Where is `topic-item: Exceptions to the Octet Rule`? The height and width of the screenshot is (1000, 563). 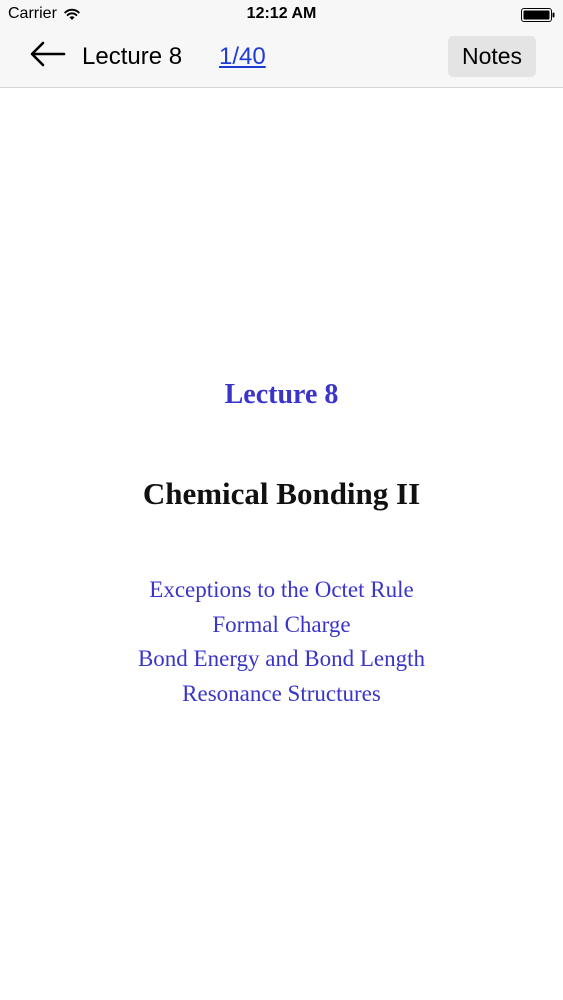
topic-item: Exceptions to the Octet Rule is located at coordinates (281, 589).